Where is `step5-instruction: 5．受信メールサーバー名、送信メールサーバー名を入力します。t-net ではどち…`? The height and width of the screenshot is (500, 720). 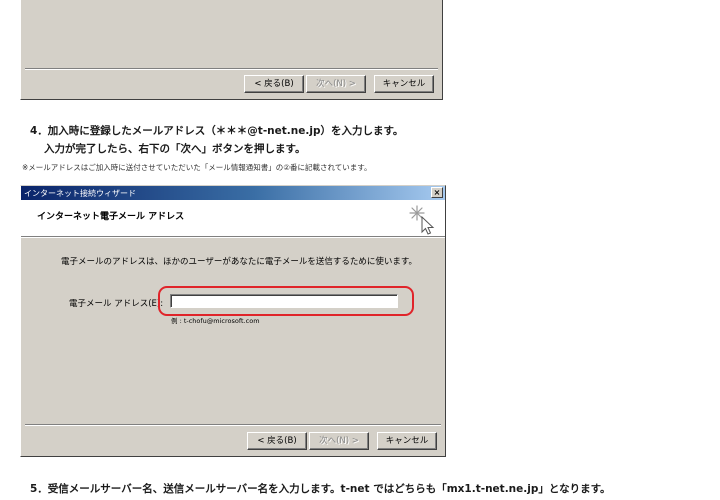
step5-instruction: 5．受信メールサーバー名、送信メールサーバー名を入力します。t-net ではどち… is located at coordinates (320, 489).